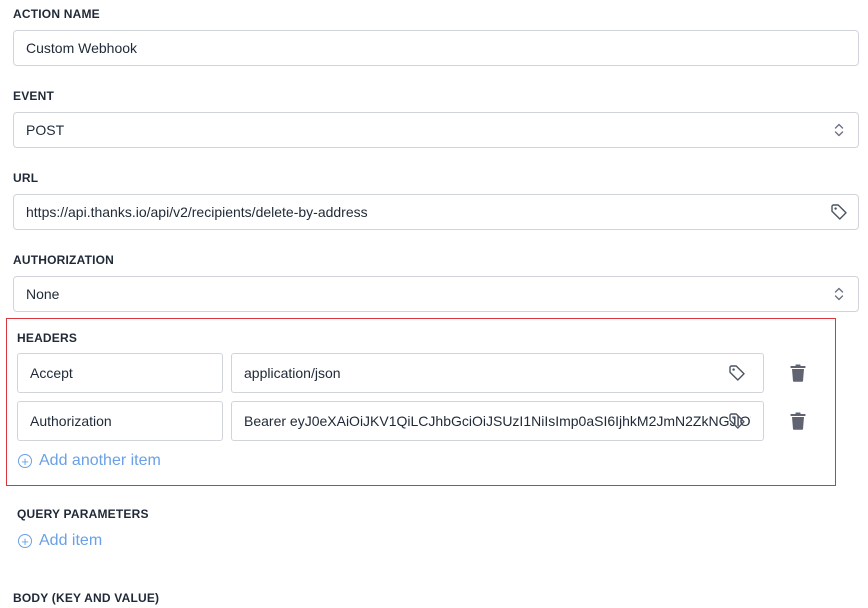 The image size is (868, 608). Describe the element at coordinates (26, 178) in the screenshot. I see `url-label: URL` at that location.